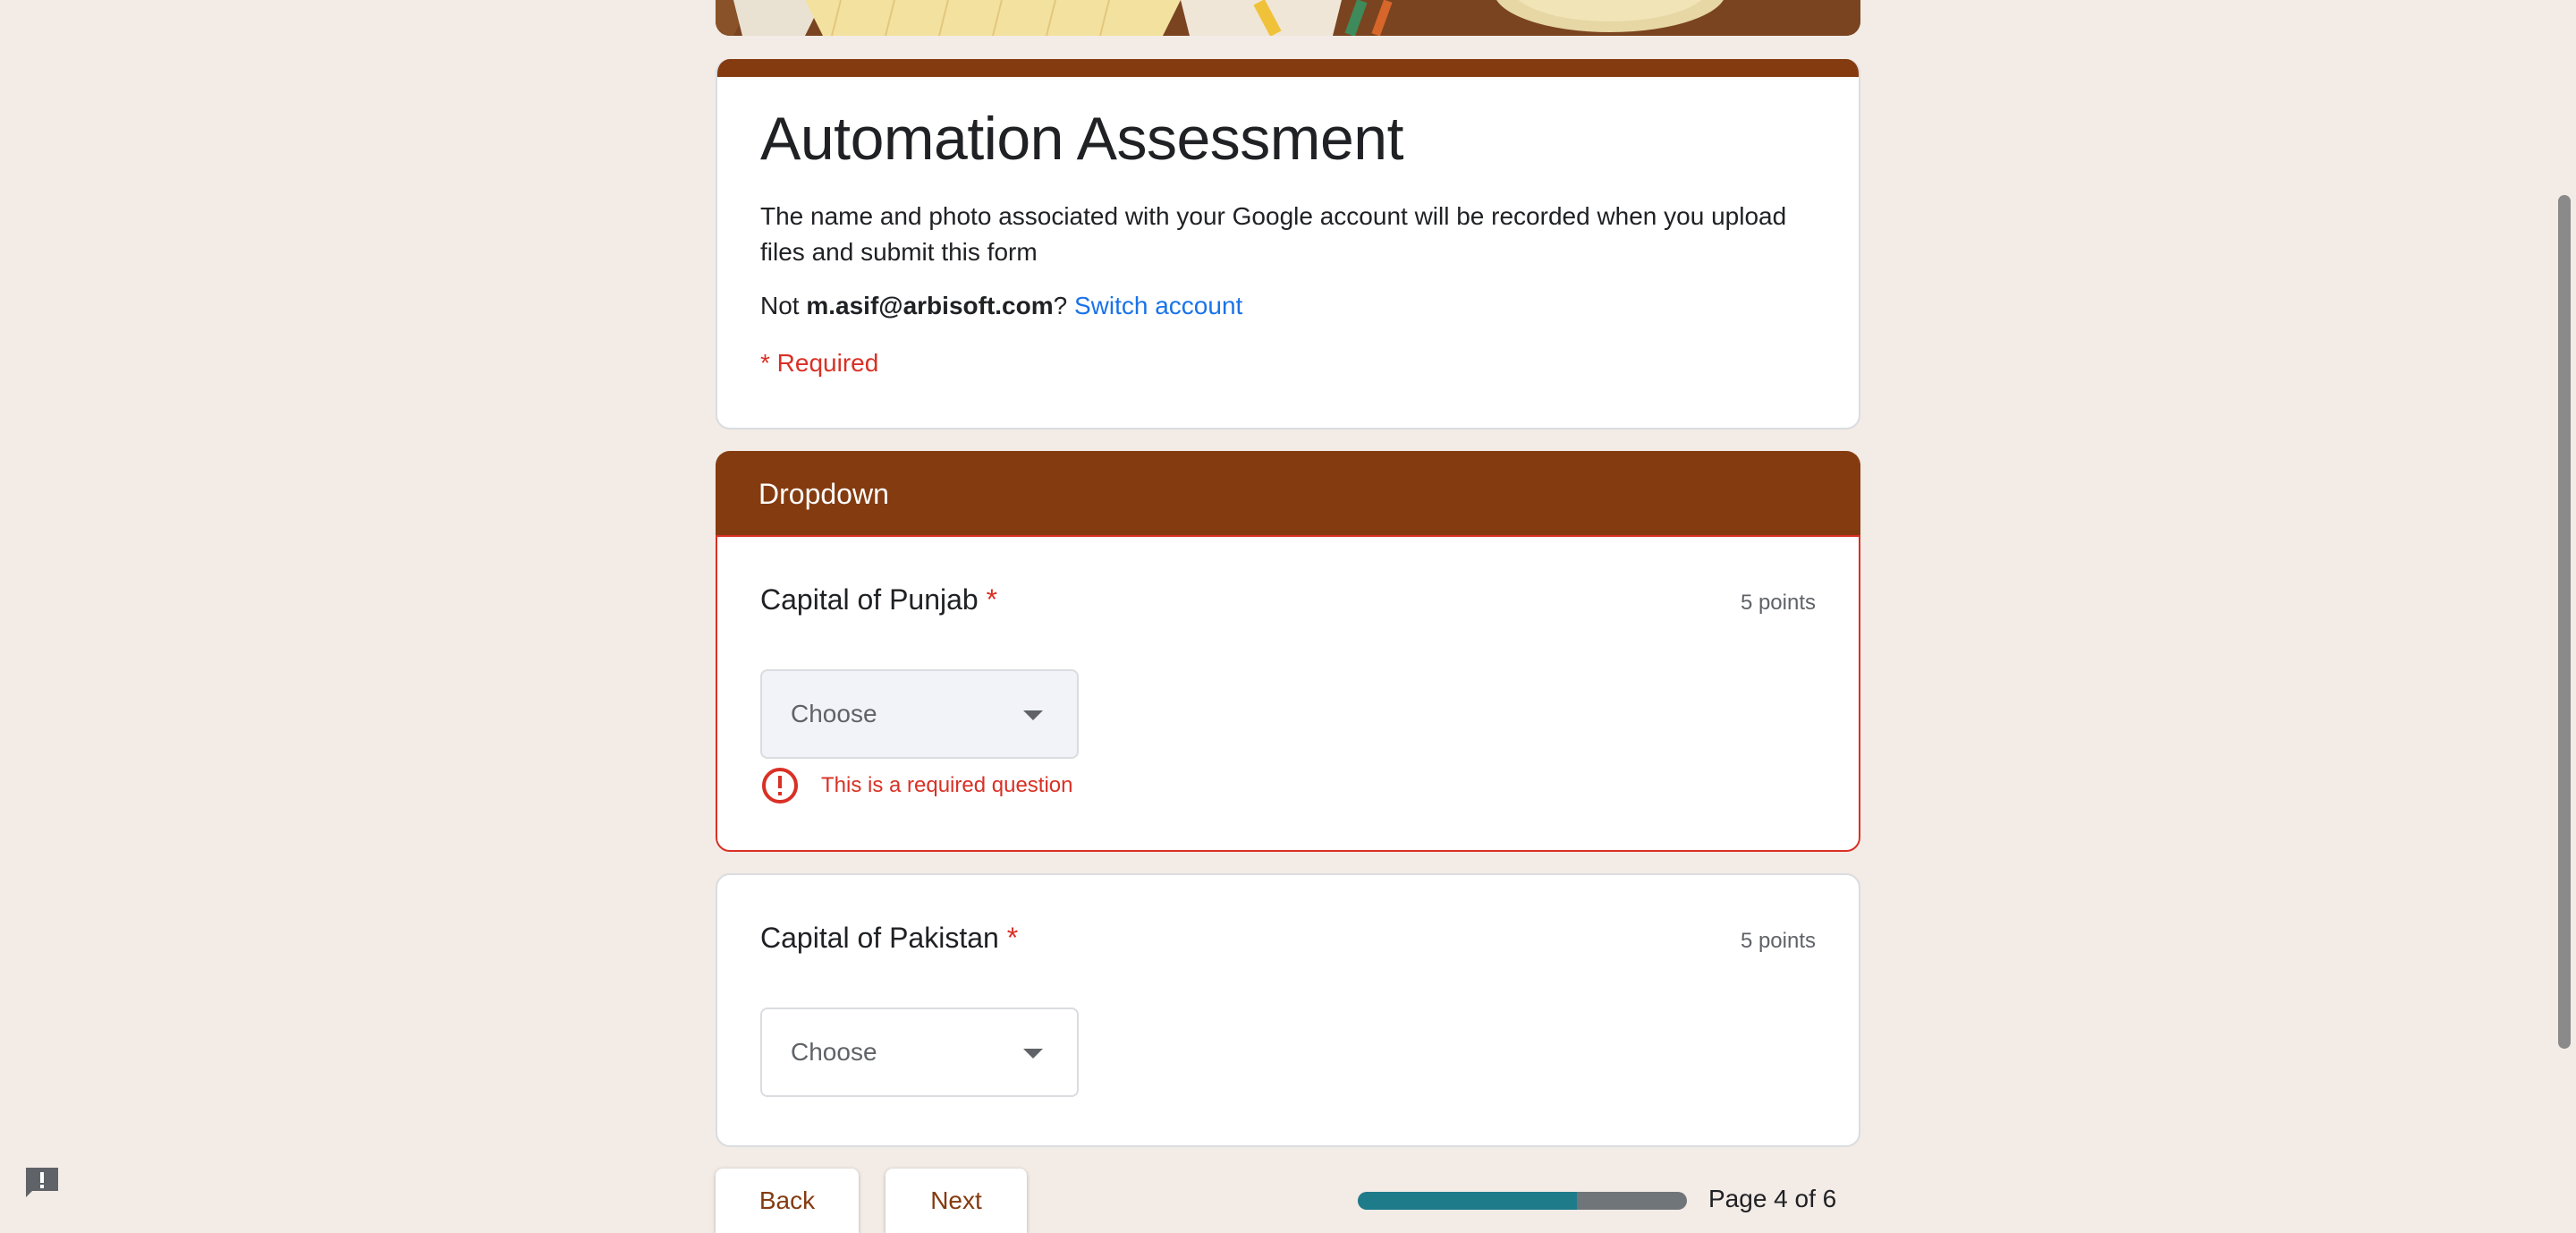 The width and height of the screenshot is (2576, 1233). I want to click on question-title-text: Capital of Pakistan, so click(879, 938).